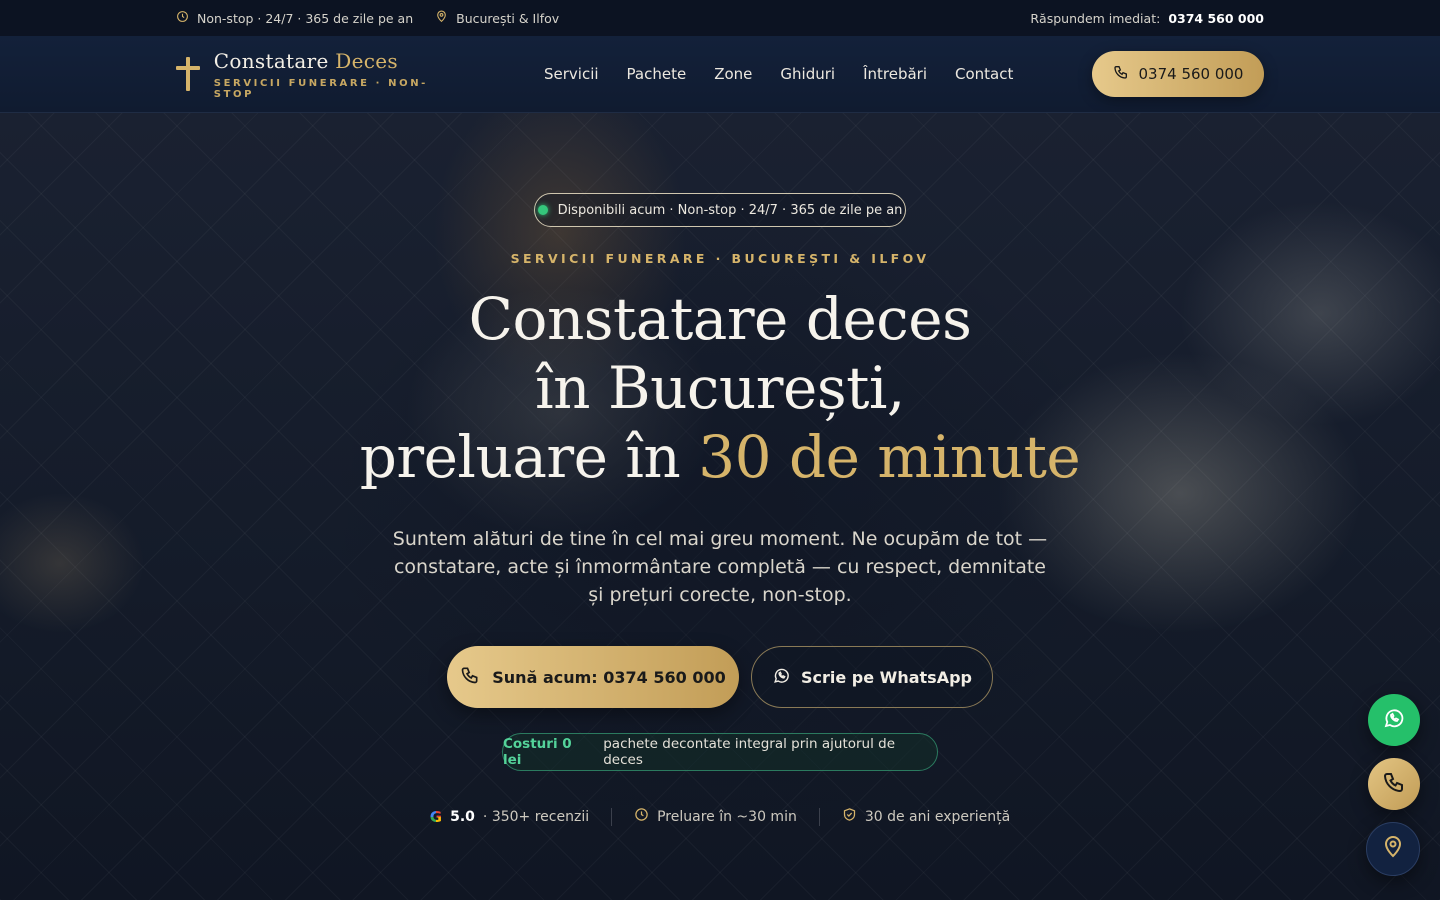  Describe the element at coordinates (937, 816) in the screenshot. I see `experience-text: 30 de ani experiență` at that location.